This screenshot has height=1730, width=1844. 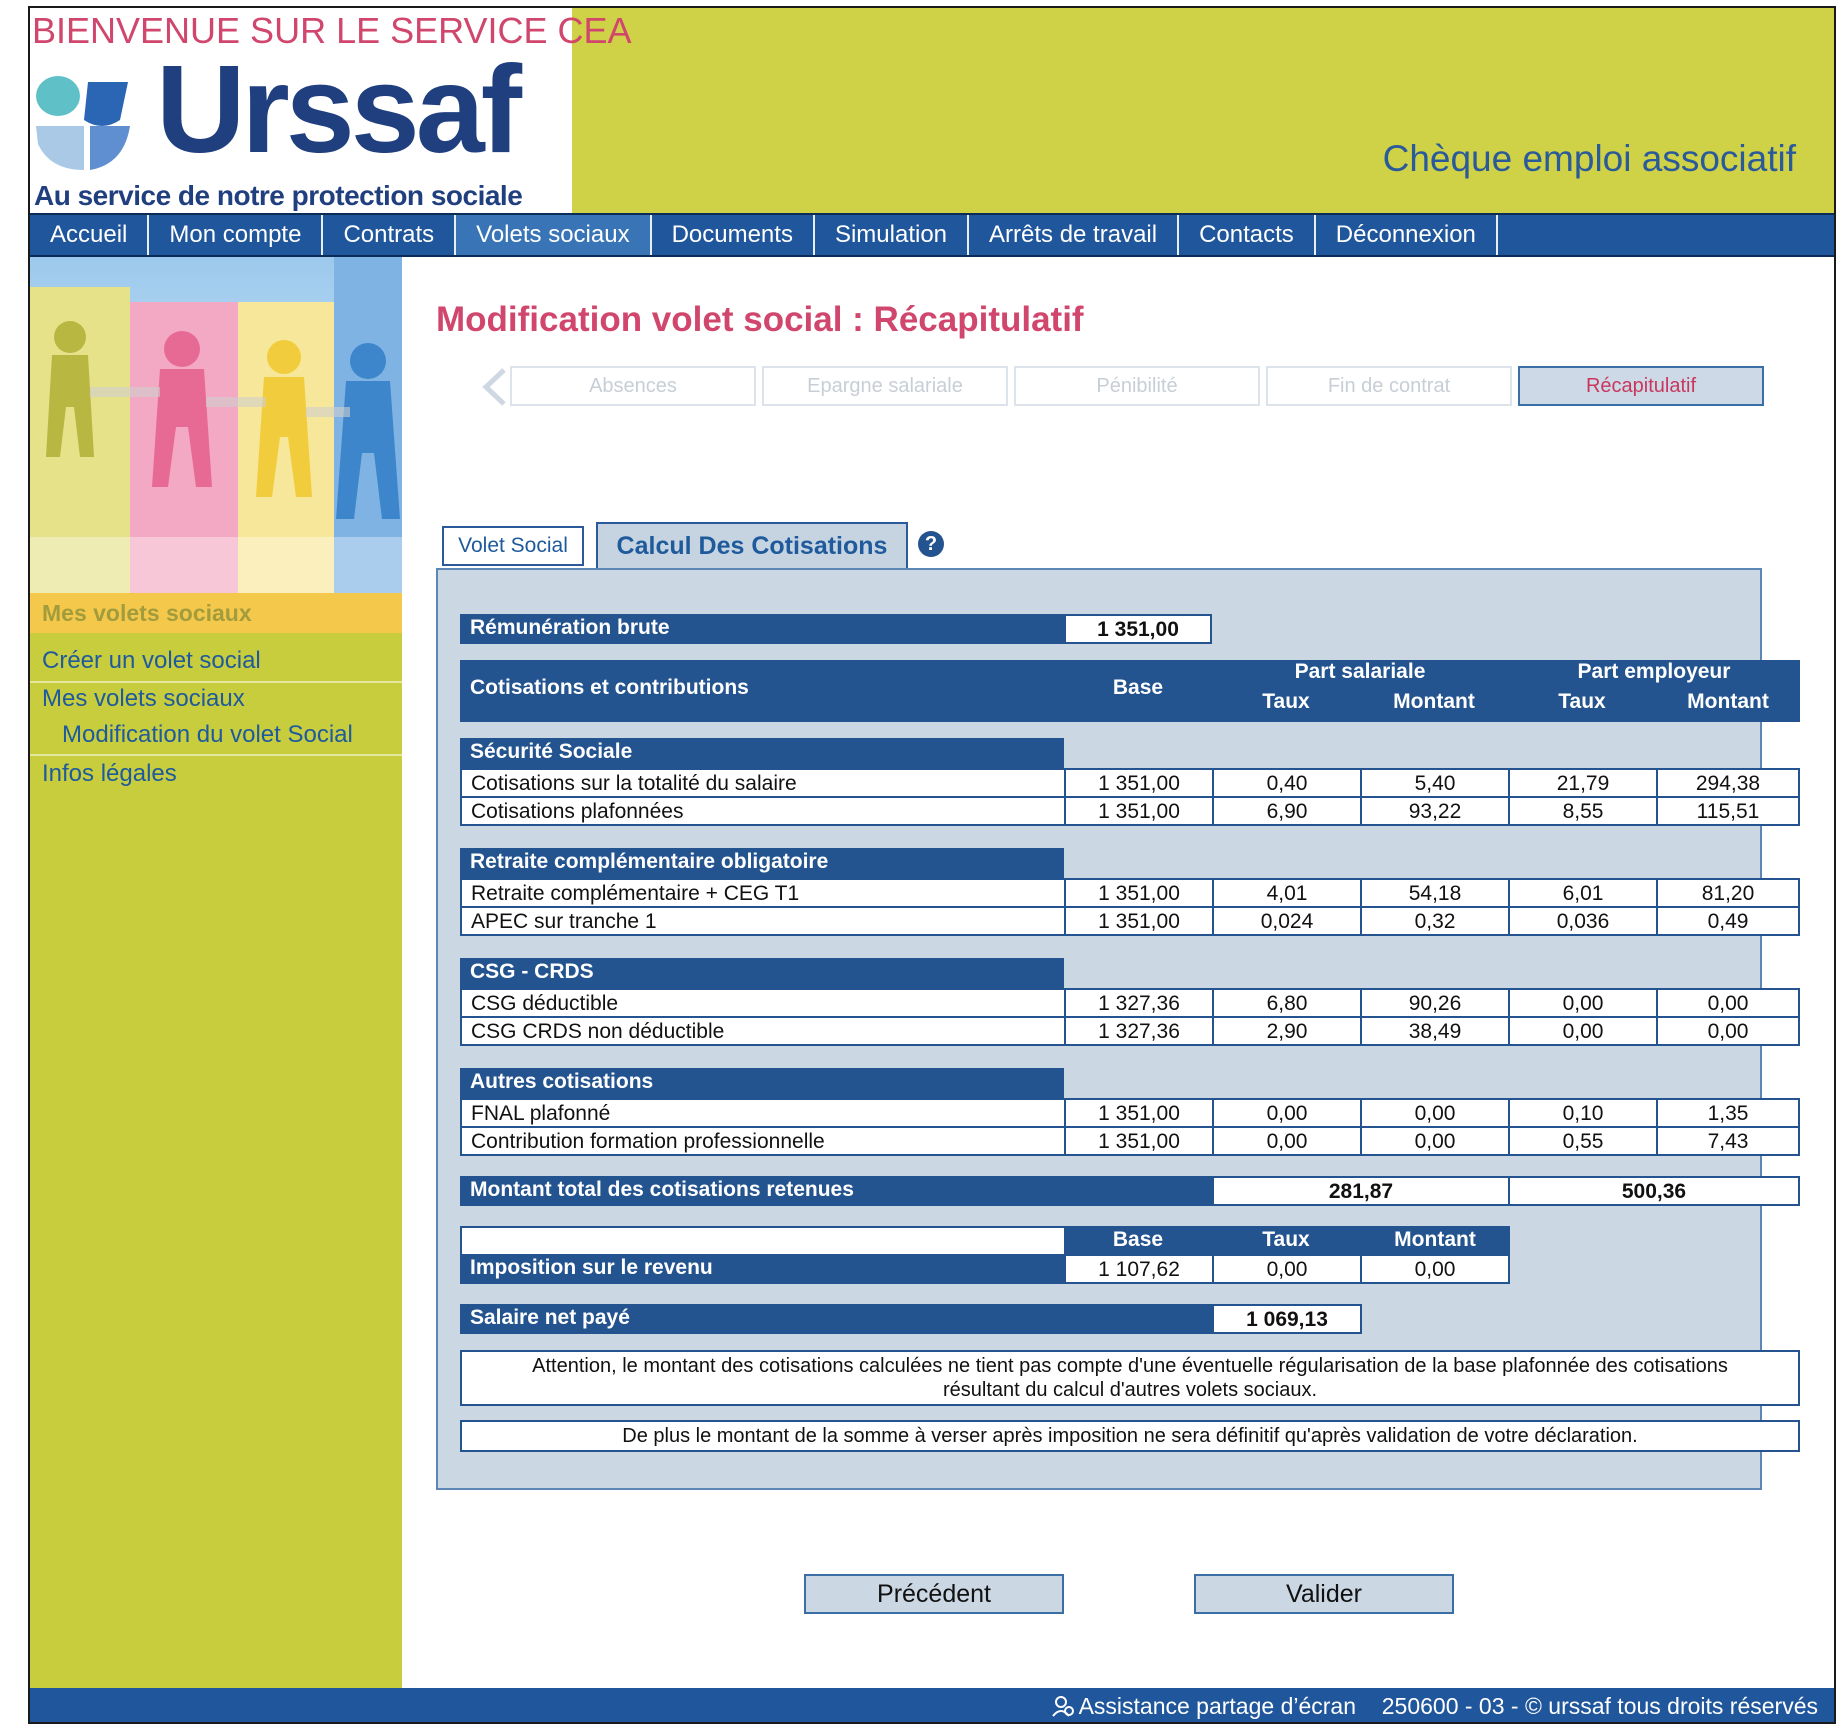 I want to click on row-taux-employeur: 21,79, so click(x=1583, y=783).